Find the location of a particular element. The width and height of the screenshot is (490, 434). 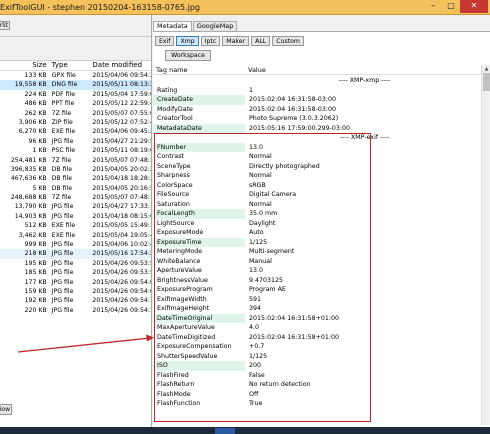

tag-table-scrollbar: ▲ is located at coordinates (485, 245).